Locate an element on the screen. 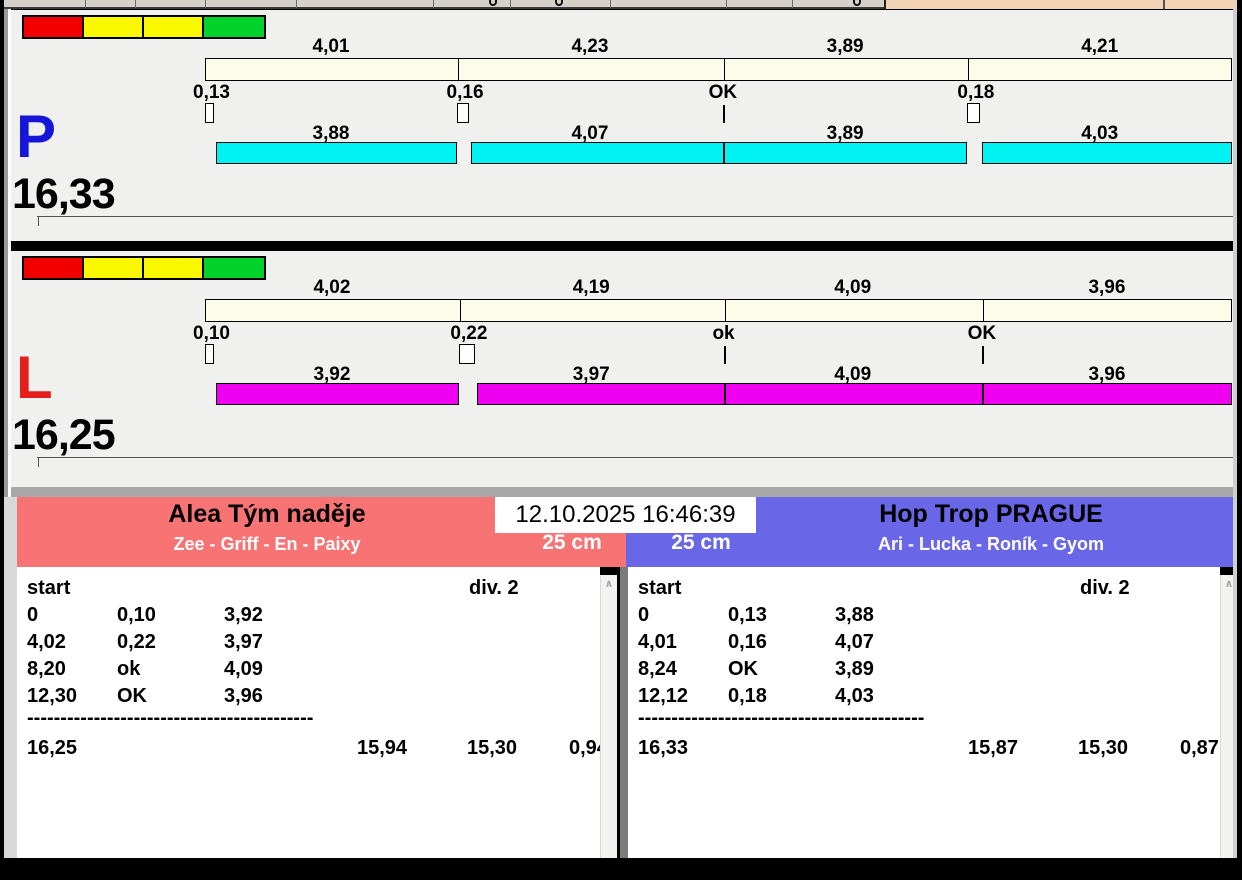 This screenshot has height=880, width=1242. table-cell: 4,09 is located at coordinates (243, 669).